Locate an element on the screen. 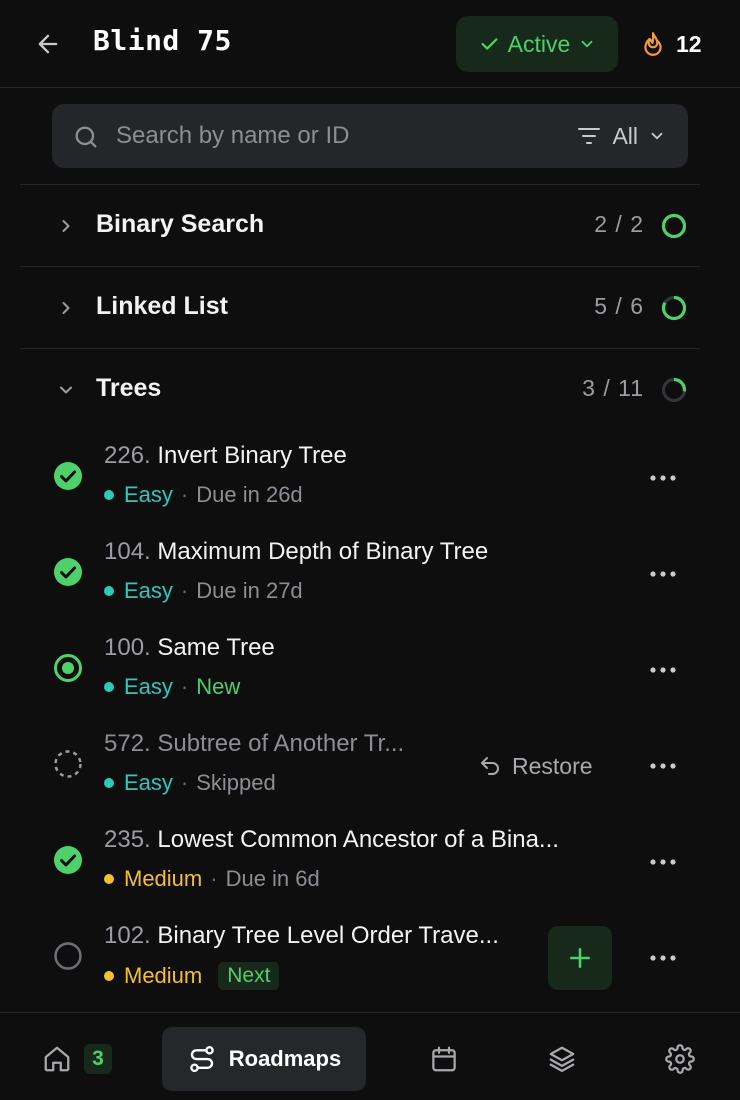  flame-icon is located at coordinates (653, 44).